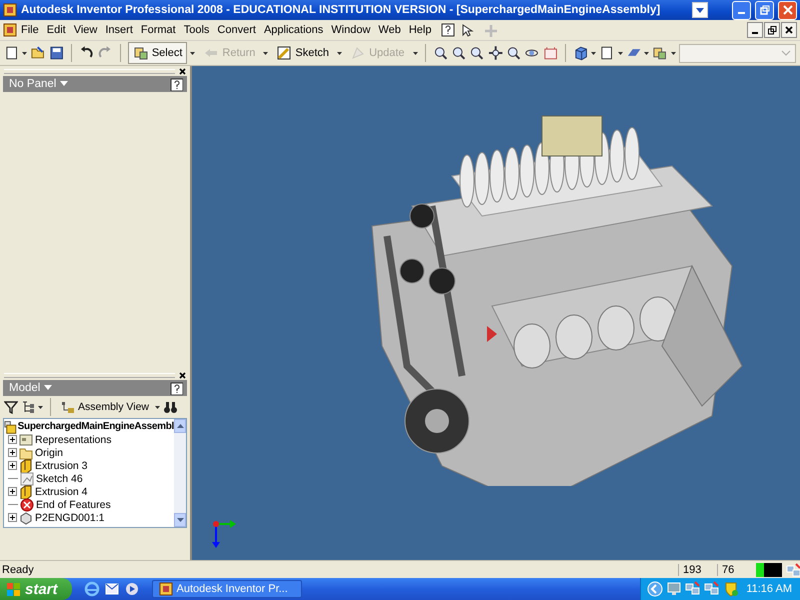 This screenshot has height=600, width=800. I want to click on select-icon, so click(140, 53).